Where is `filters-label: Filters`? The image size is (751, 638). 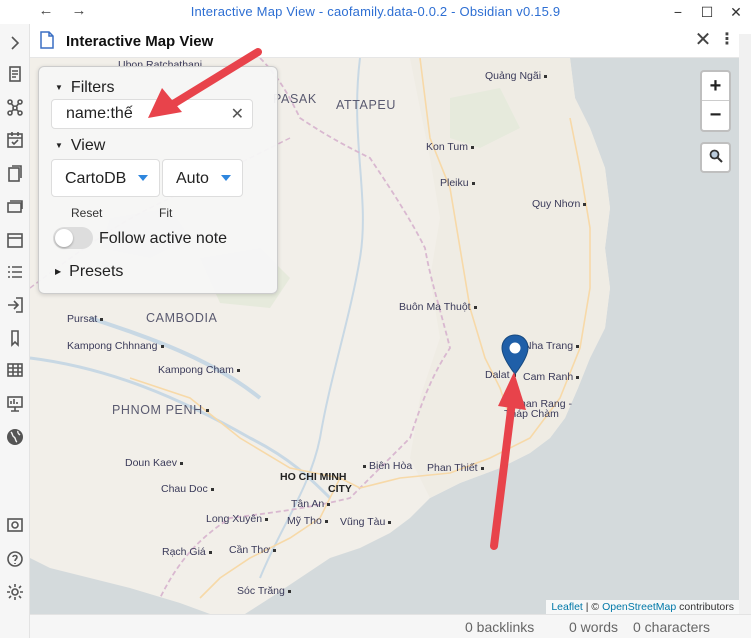 filters-label: Filters is located at coordinates (92, 87).